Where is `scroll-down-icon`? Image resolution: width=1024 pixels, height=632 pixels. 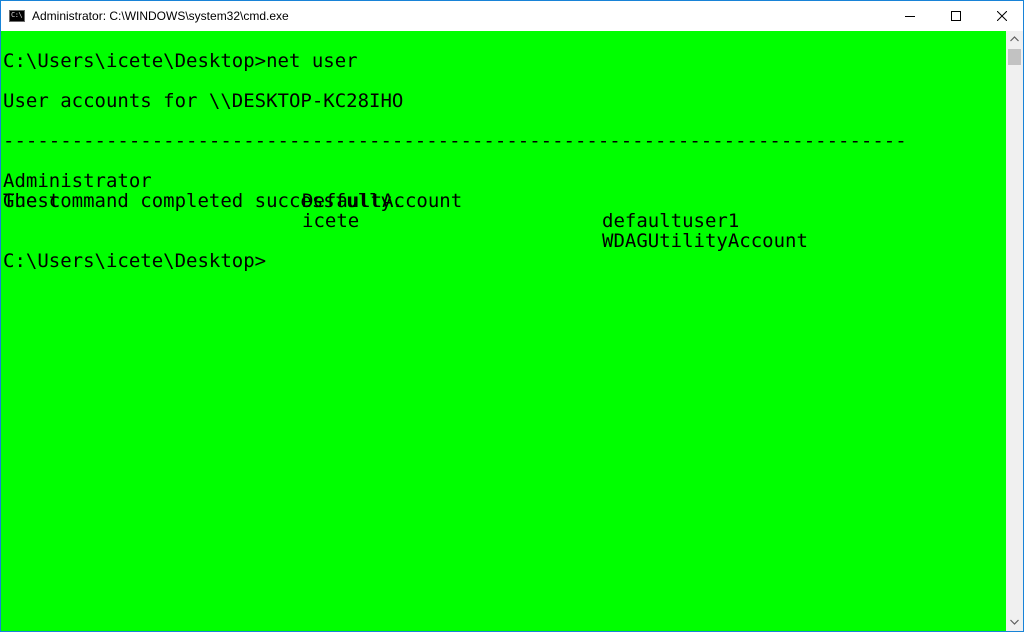
scroll-down-icon is located at coordinates (1014, 622).